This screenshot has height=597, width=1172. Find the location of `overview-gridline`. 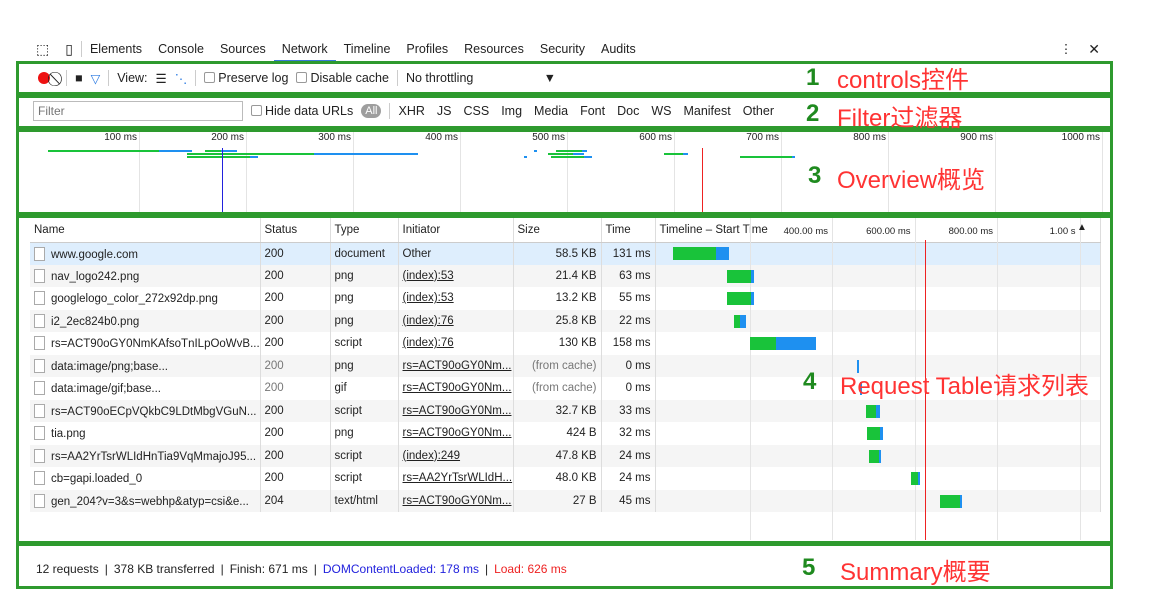

overview-gridline is located at coordinates (781, 172).